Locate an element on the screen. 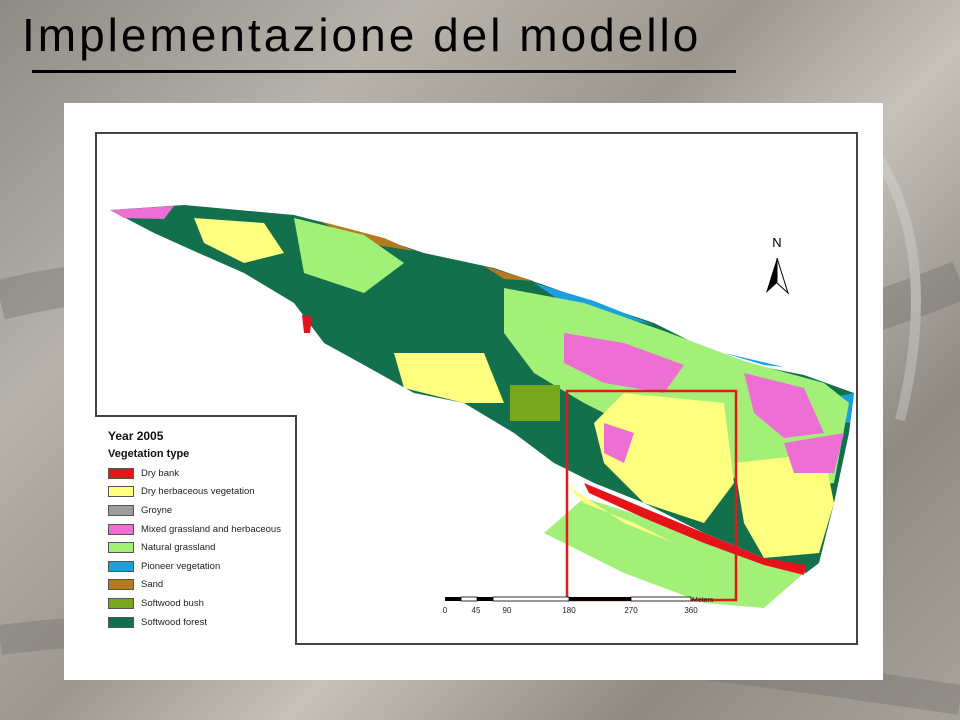  legend-item: Pioneer vegetation is located at coordinates (201, 566).